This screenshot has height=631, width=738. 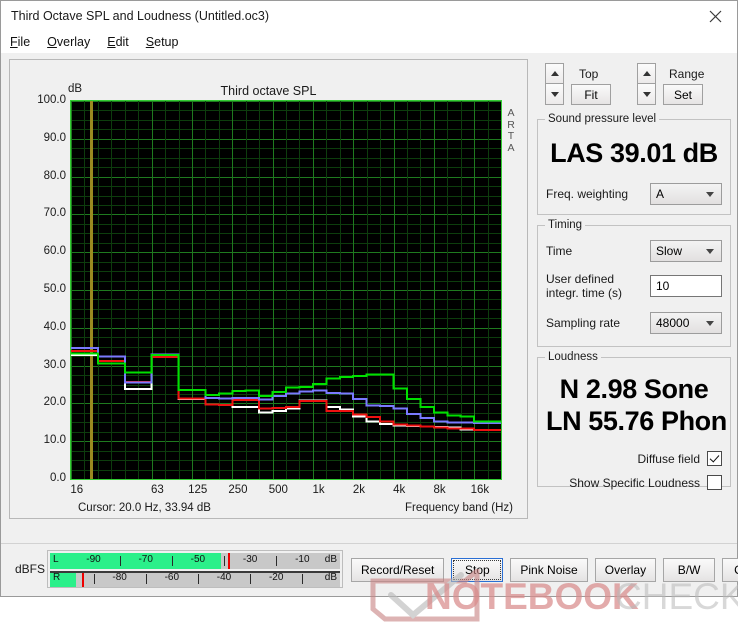 What do you see at coordinates (250, 559) in the screenshot?
I see `level-meter-scale-label: -30` at bounding box center [250, 559].